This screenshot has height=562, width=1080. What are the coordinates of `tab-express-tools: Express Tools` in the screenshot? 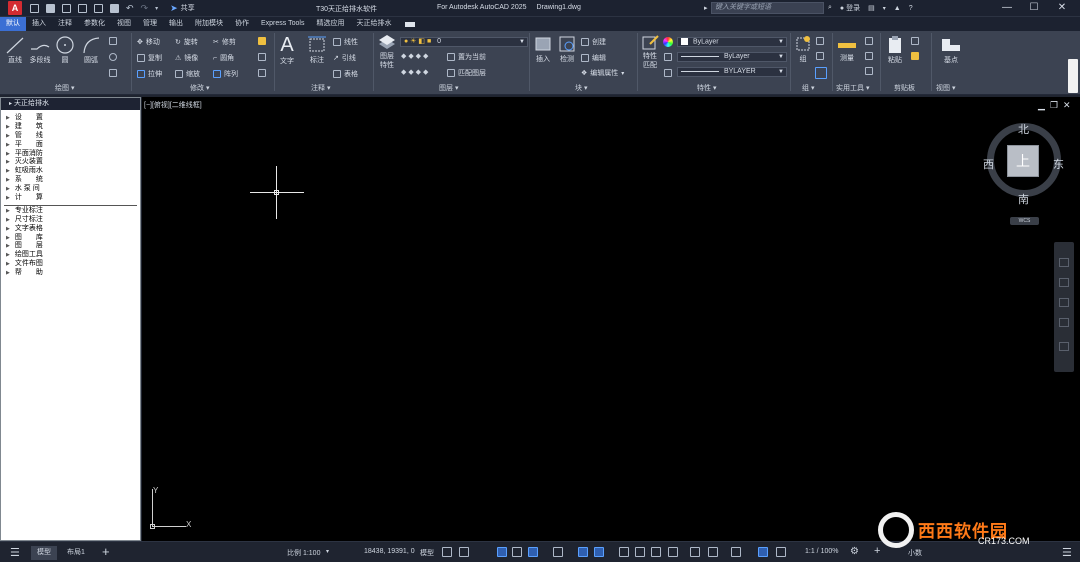 It's located at (282, 24).